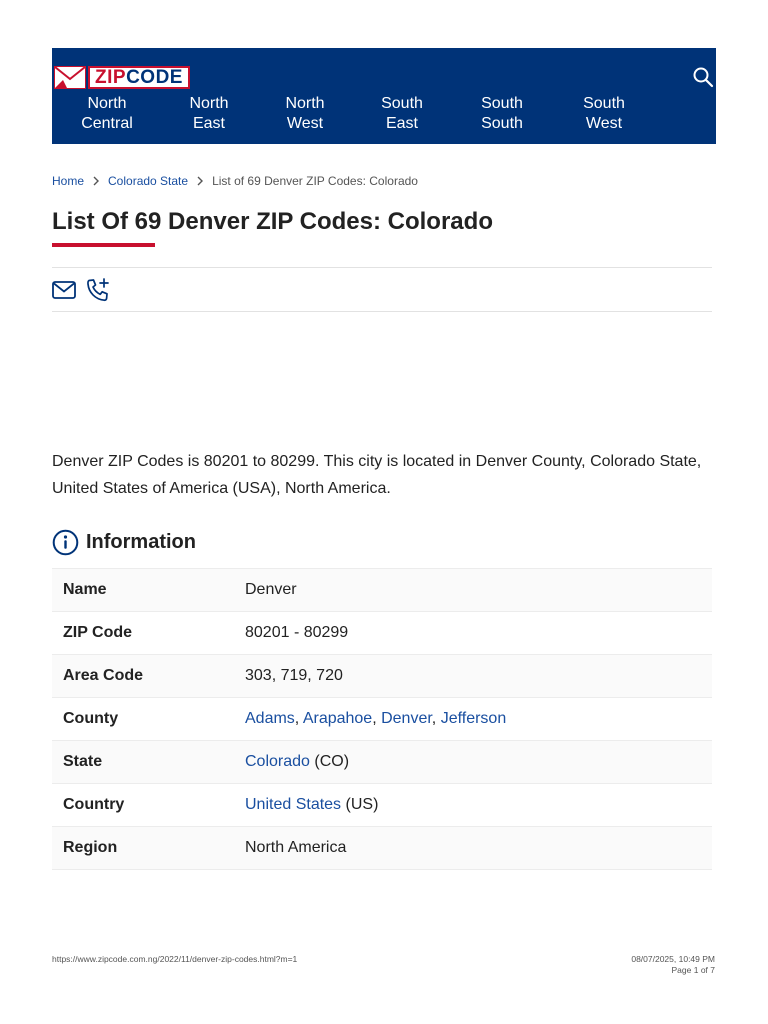 Image resolution: width=768 pixels, height=1024 pixels. I want to click on row-label: ZIP Code, so click(98, 632).